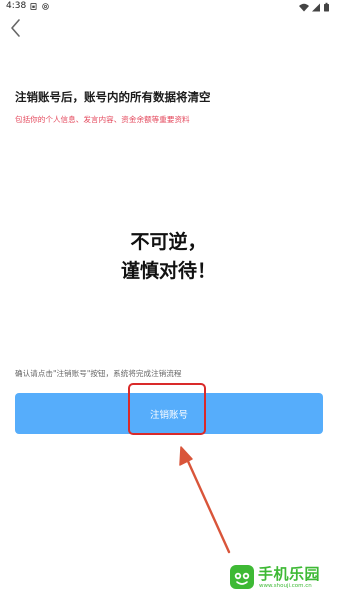 The height and width of the screenshot is (600, 337). What do you see at coordinates (285, 586) in the screenshot?
I see `watermark-url: www.shouji.com.cn` at bounding box center [285, 586].